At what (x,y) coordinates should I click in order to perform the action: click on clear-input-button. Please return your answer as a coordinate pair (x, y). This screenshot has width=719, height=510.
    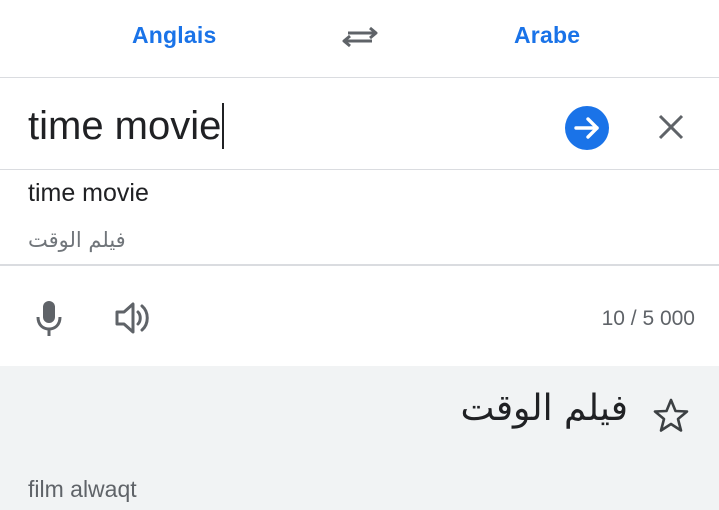
    Looking at the image, I should click on (671, 127).